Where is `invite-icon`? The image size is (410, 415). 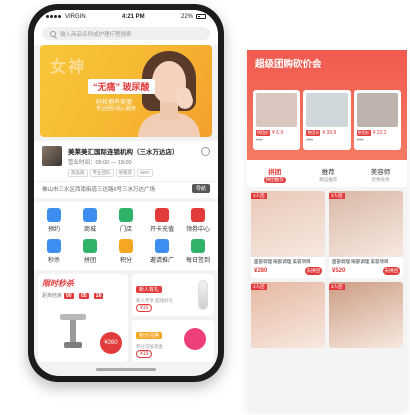
invite-icon is located at coordinates (162, 246).